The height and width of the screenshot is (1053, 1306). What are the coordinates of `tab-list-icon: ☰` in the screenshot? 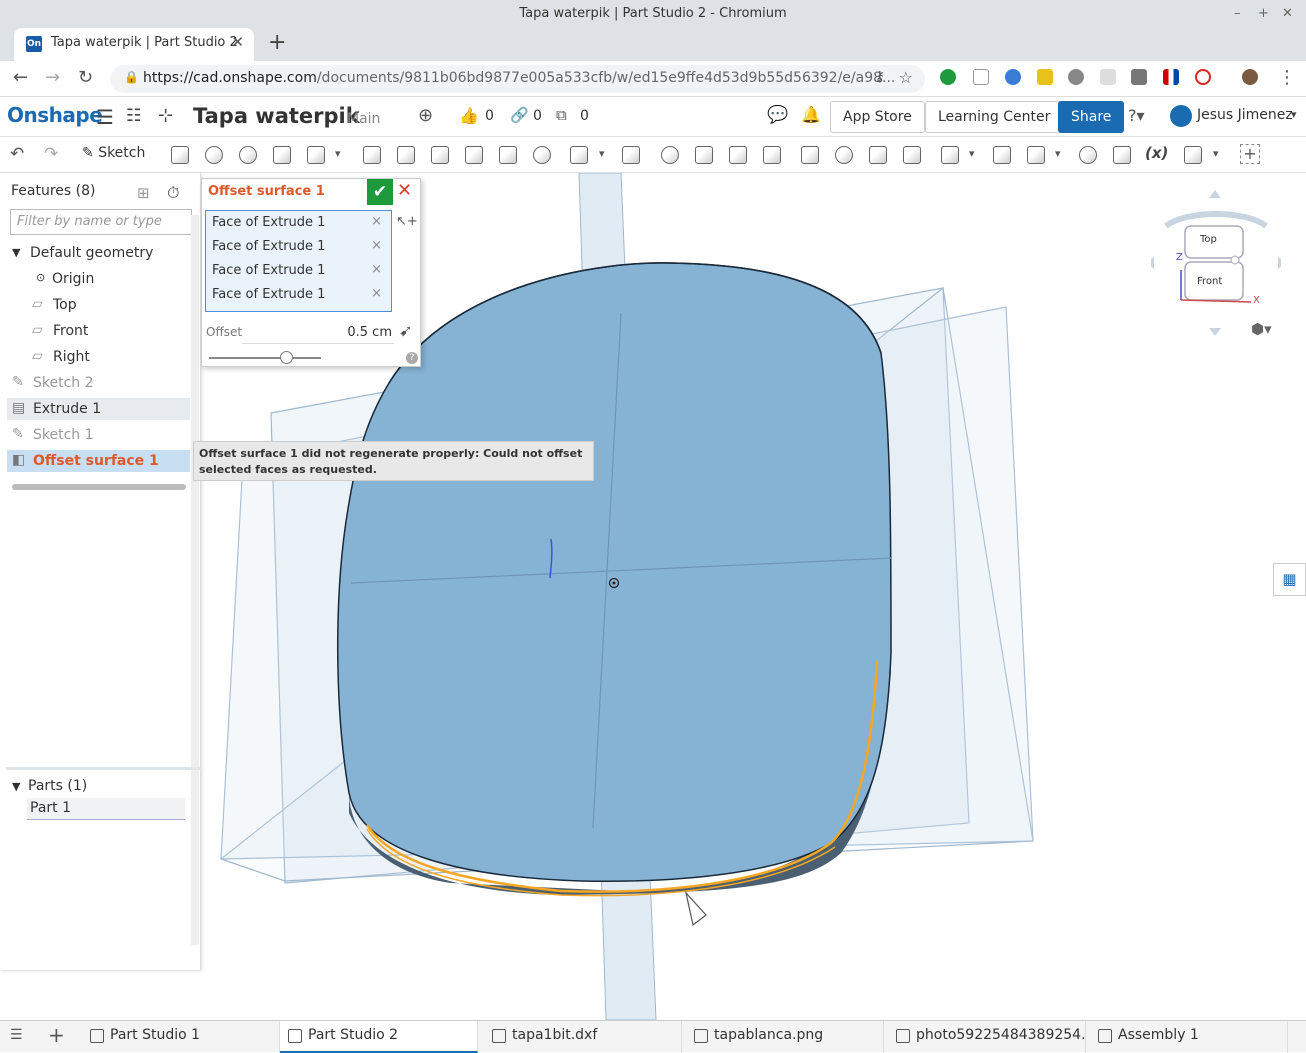 It's located at (16, 1035).